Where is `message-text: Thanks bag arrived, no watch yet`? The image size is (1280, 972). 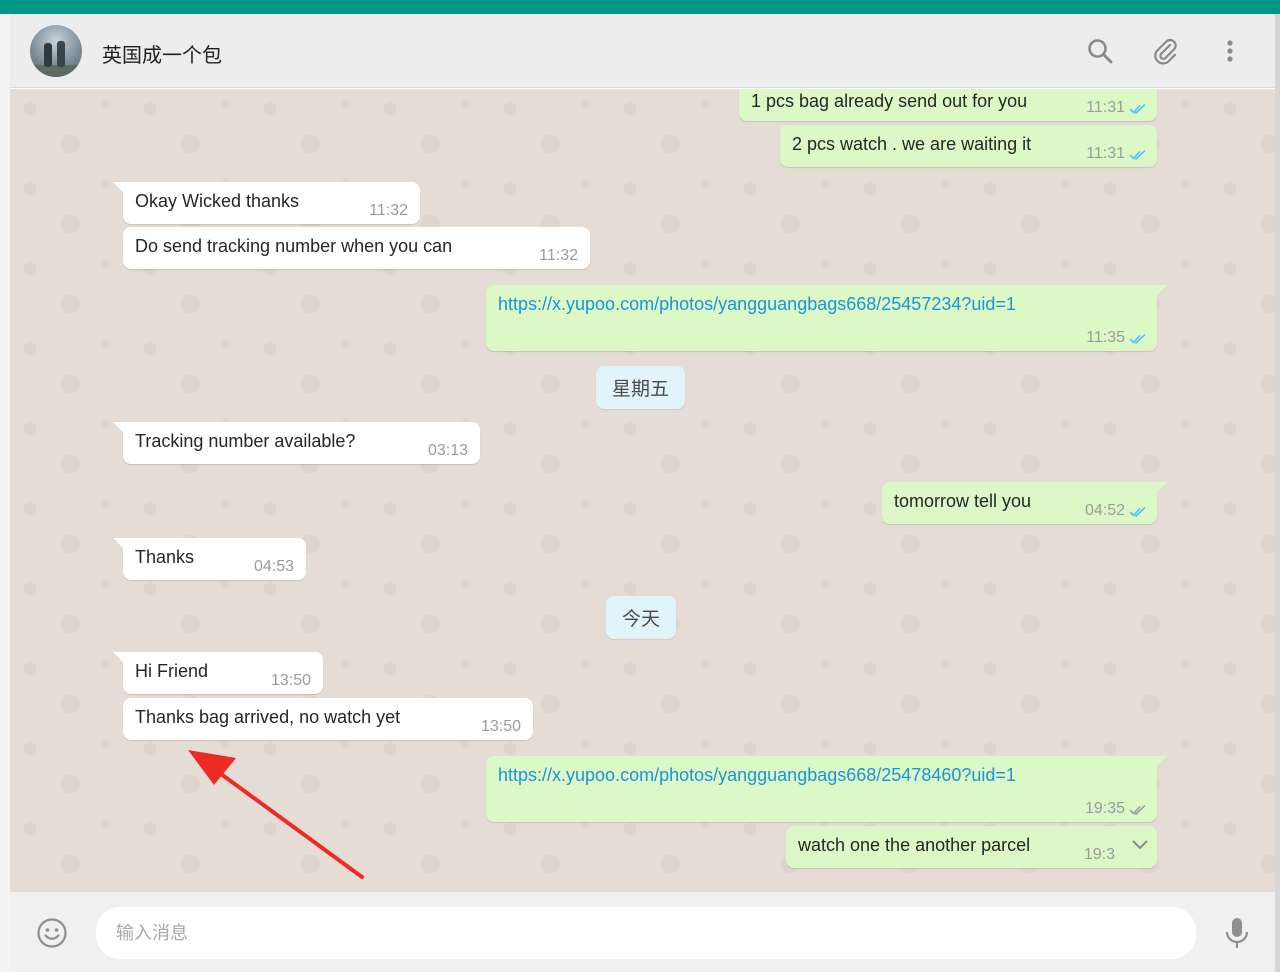
message-text: Thanks bag arrived, no watch yet is located at coordinates (268, 717).